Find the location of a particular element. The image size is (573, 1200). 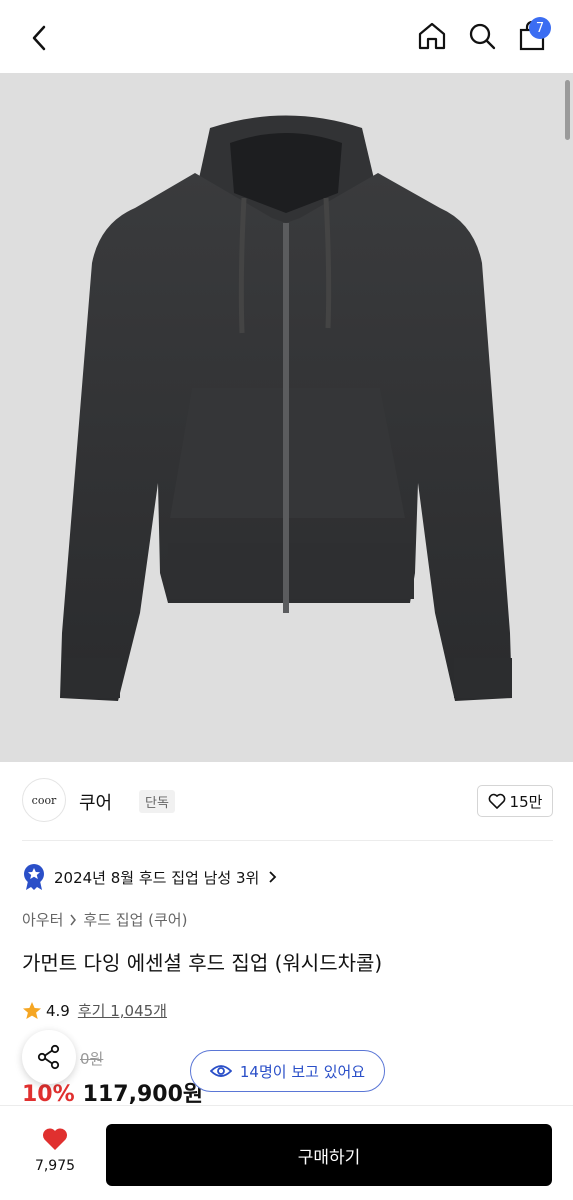

home-icon is located at coordinates (432, 36).